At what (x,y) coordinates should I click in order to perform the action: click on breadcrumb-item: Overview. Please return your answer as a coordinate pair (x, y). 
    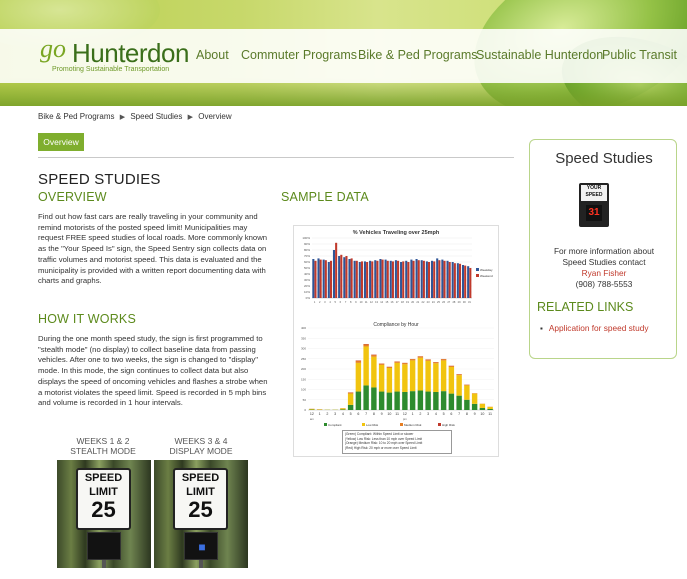
    Looking at the image, I should click on (215, 116).